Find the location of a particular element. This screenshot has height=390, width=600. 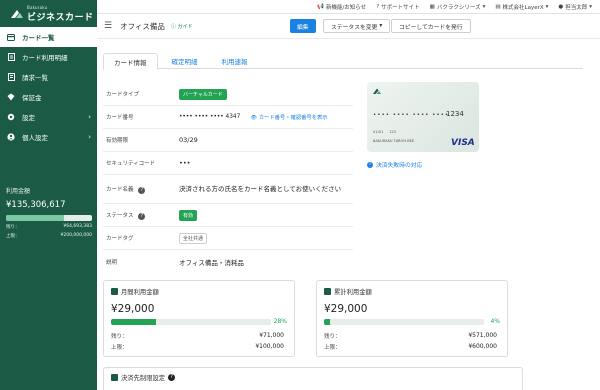

topbar-support: ? サポートサイト is located at coordinates (397, 7).